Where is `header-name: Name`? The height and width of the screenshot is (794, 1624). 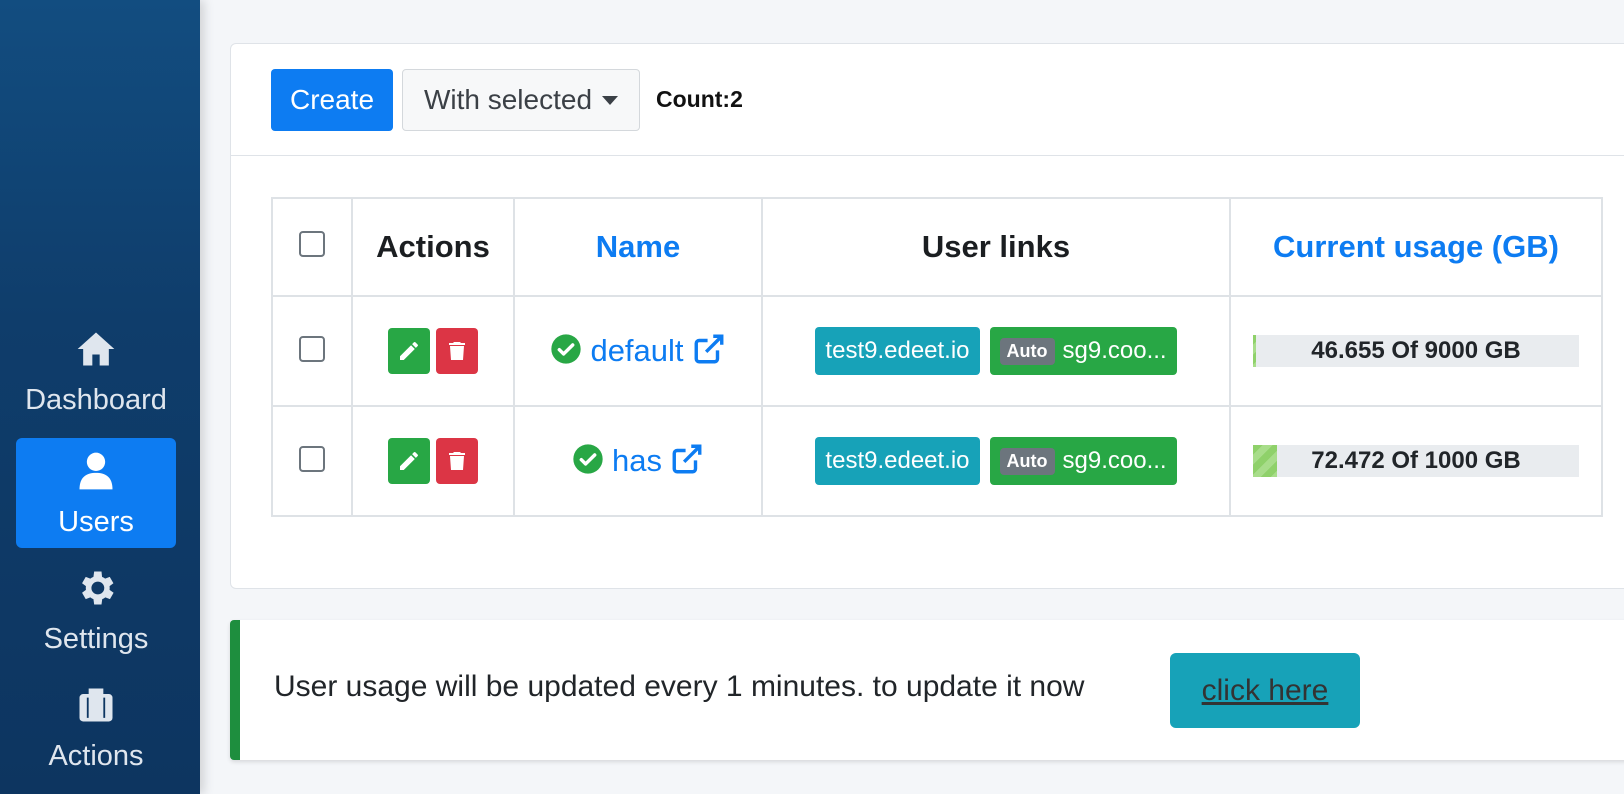
header-name: Name is located at coordinates (638, 247).